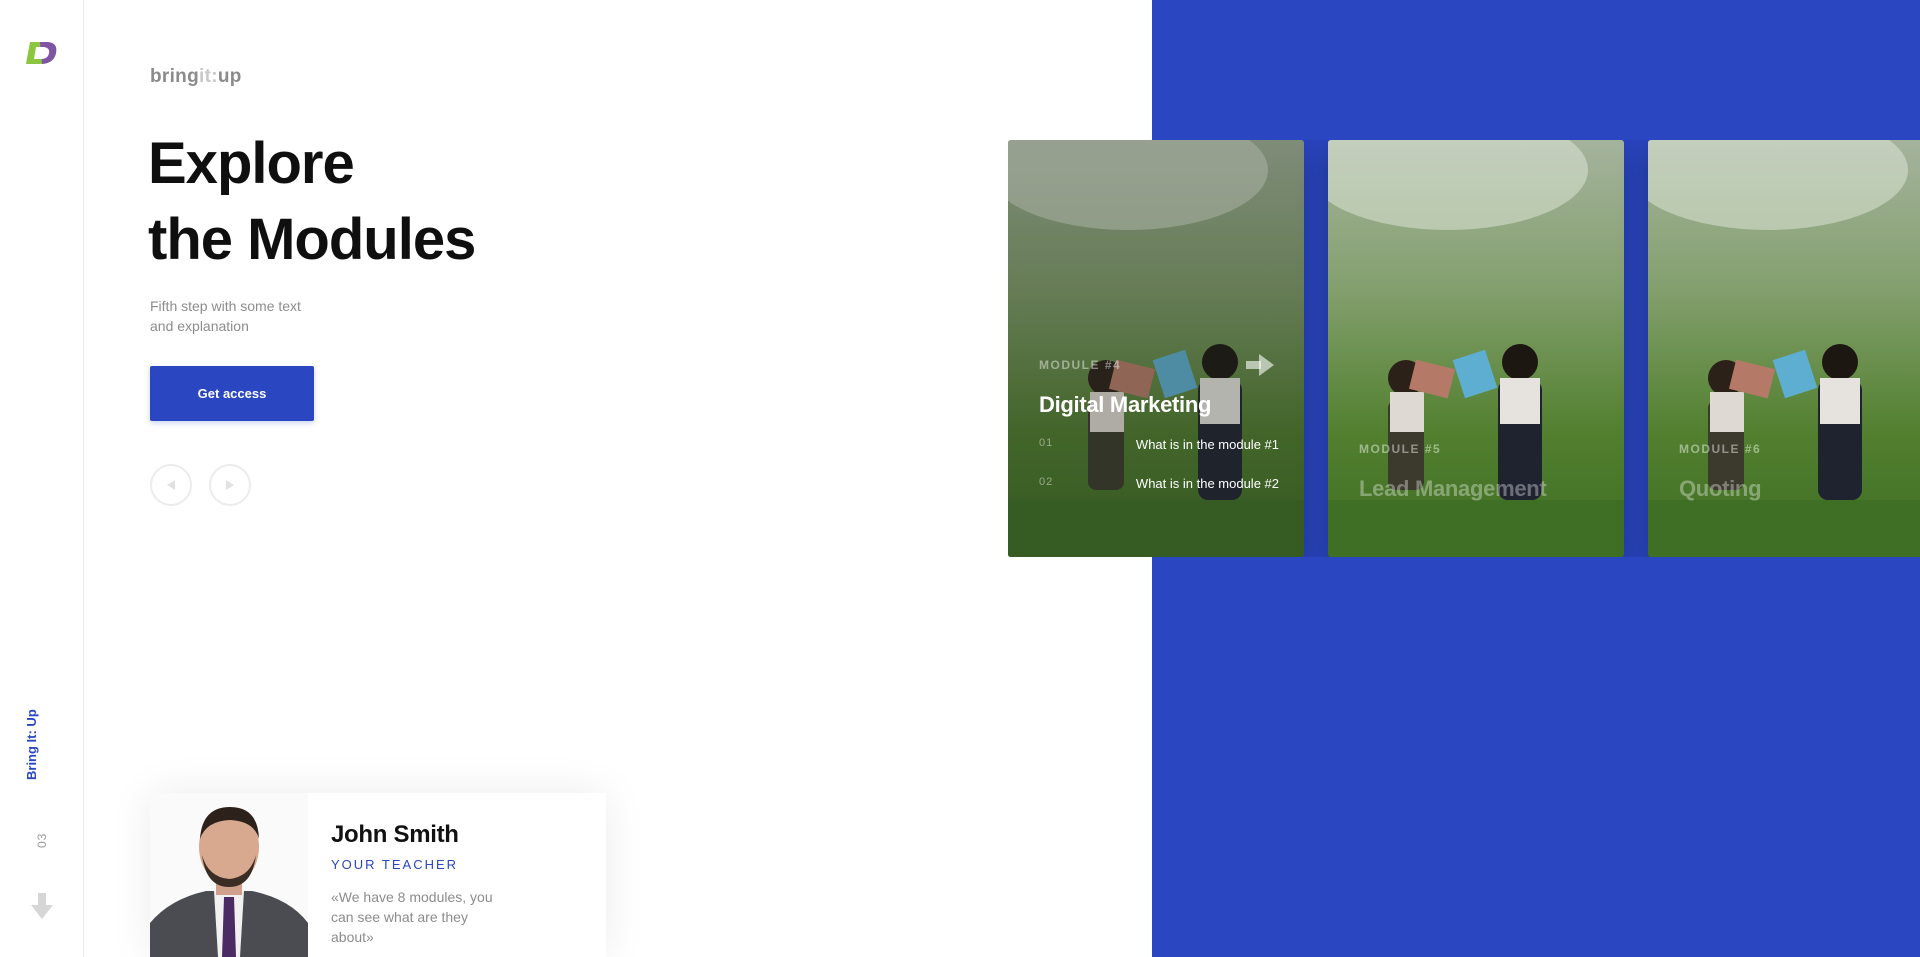  I want to click on module-item: 02 What is in the module #2, so click(1159, 486).